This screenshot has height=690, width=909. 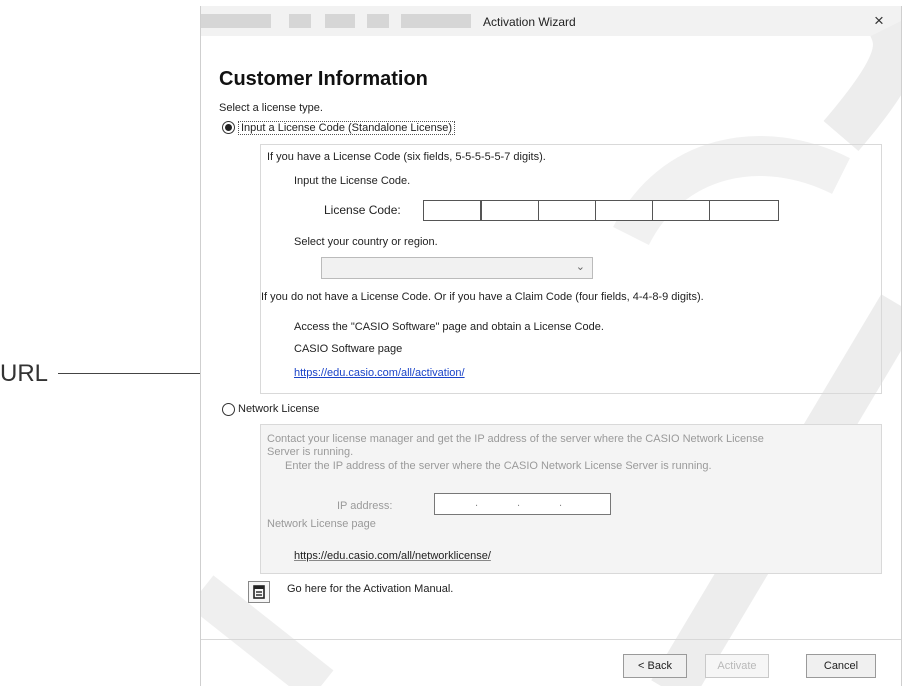 What do you see at coordinates (310, 452) in the screenshot?
I see `contact-manager-text-2: Server is running.` at bounding box center [310, 452].